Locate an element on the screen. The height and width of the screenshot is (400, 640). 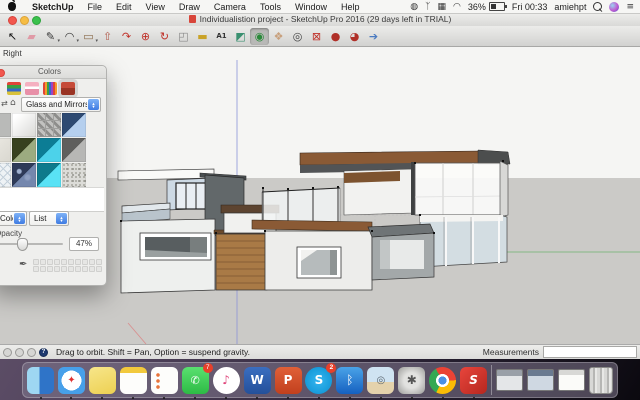
material-swatch-white-grad is located at coordinates (24, 125).